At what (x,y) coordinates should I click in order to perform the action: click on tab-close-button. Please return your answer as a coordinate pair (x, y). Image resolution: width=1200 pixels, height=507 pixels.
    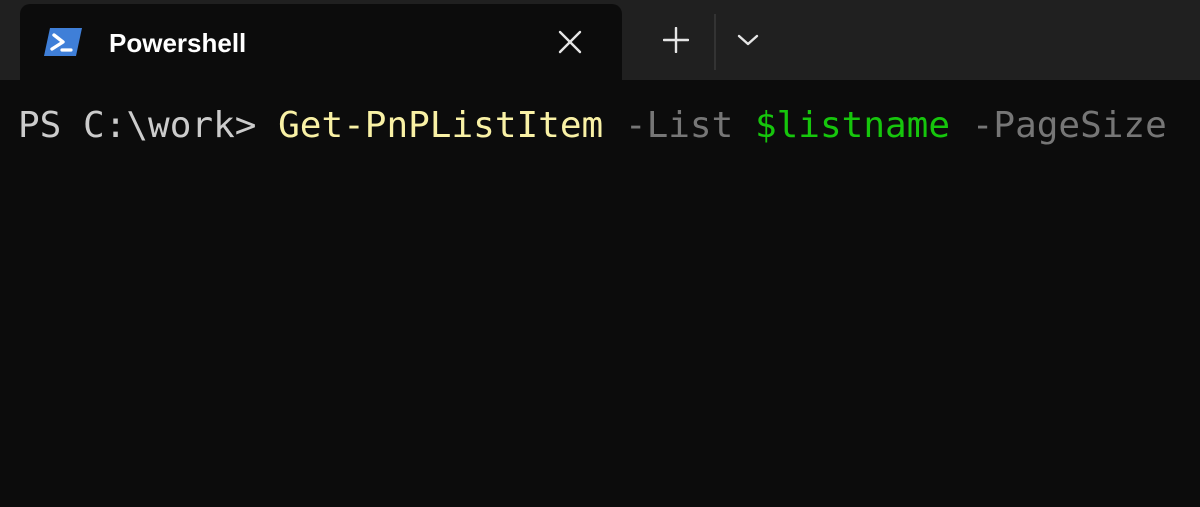
    Looking at the image, I should click on (570, 42).